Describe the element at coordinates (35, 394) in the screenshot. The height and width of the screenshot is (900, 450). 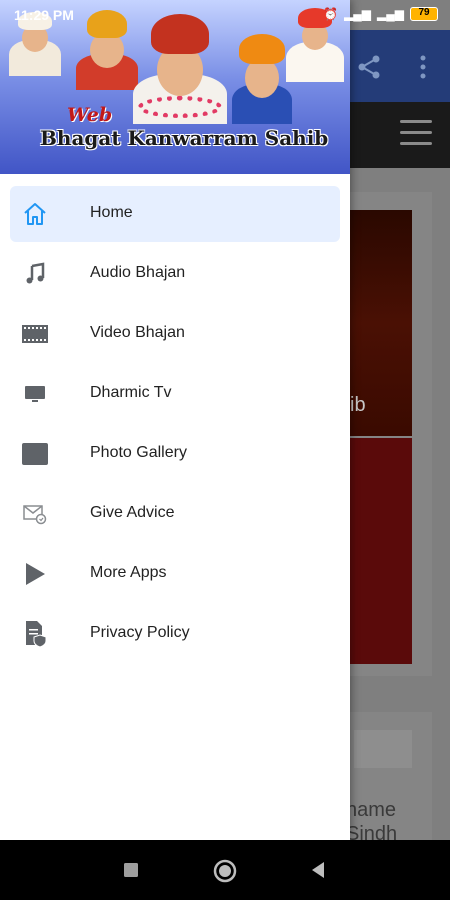
I see `tv-icon` at that location.